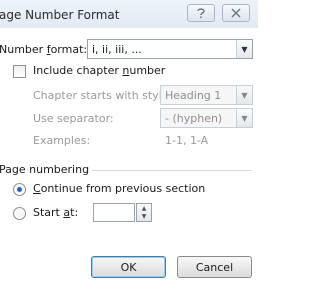 This screenshot has height=292, width=320. Describe the element at coordinates (214, 267) in the screenshot. I see `cancel-button: Cancel` at that location.